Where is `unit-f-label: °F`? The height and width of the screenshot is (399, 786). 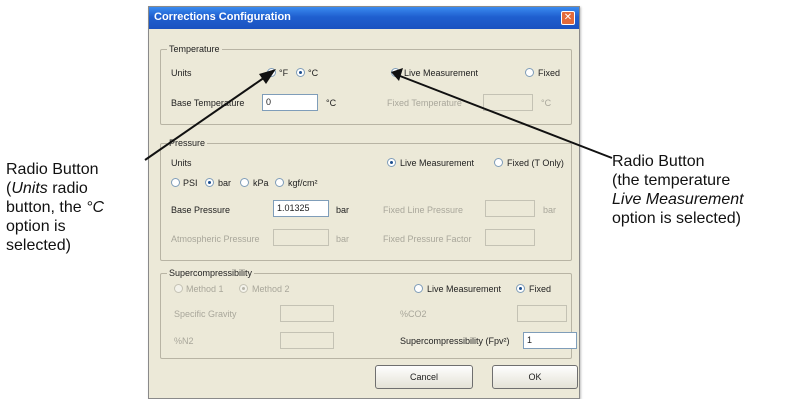
unit-f-label: °F is located at coordinates (284, 73).